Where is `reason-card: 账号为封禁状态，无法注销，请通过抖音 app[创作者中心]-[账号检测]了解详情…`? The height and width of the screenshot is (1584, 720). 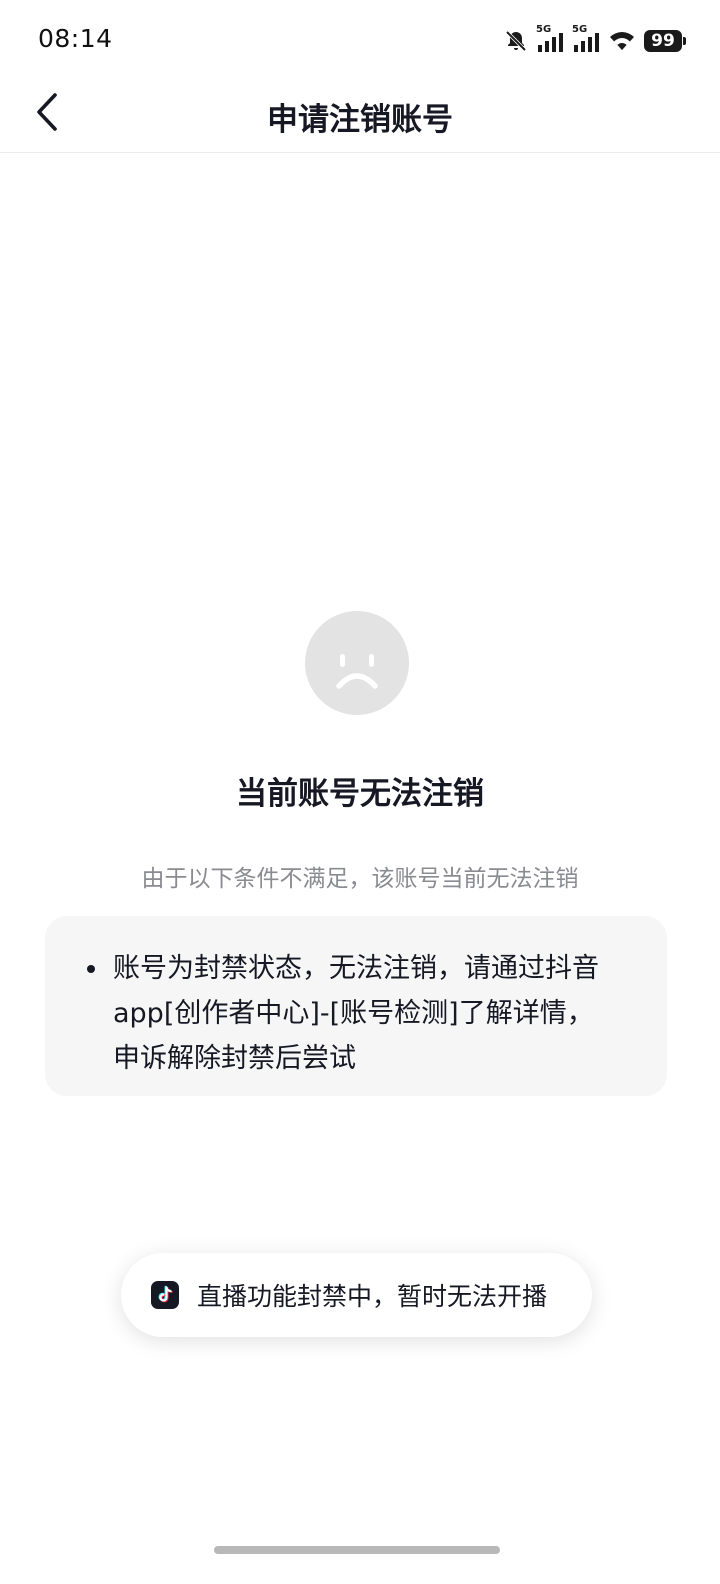 reason-card: 账号为封禁状态，无法注销，请通过抖音 app[创作者中心]-[账号检测]了解详情… is located at coordinates (356, 1006).